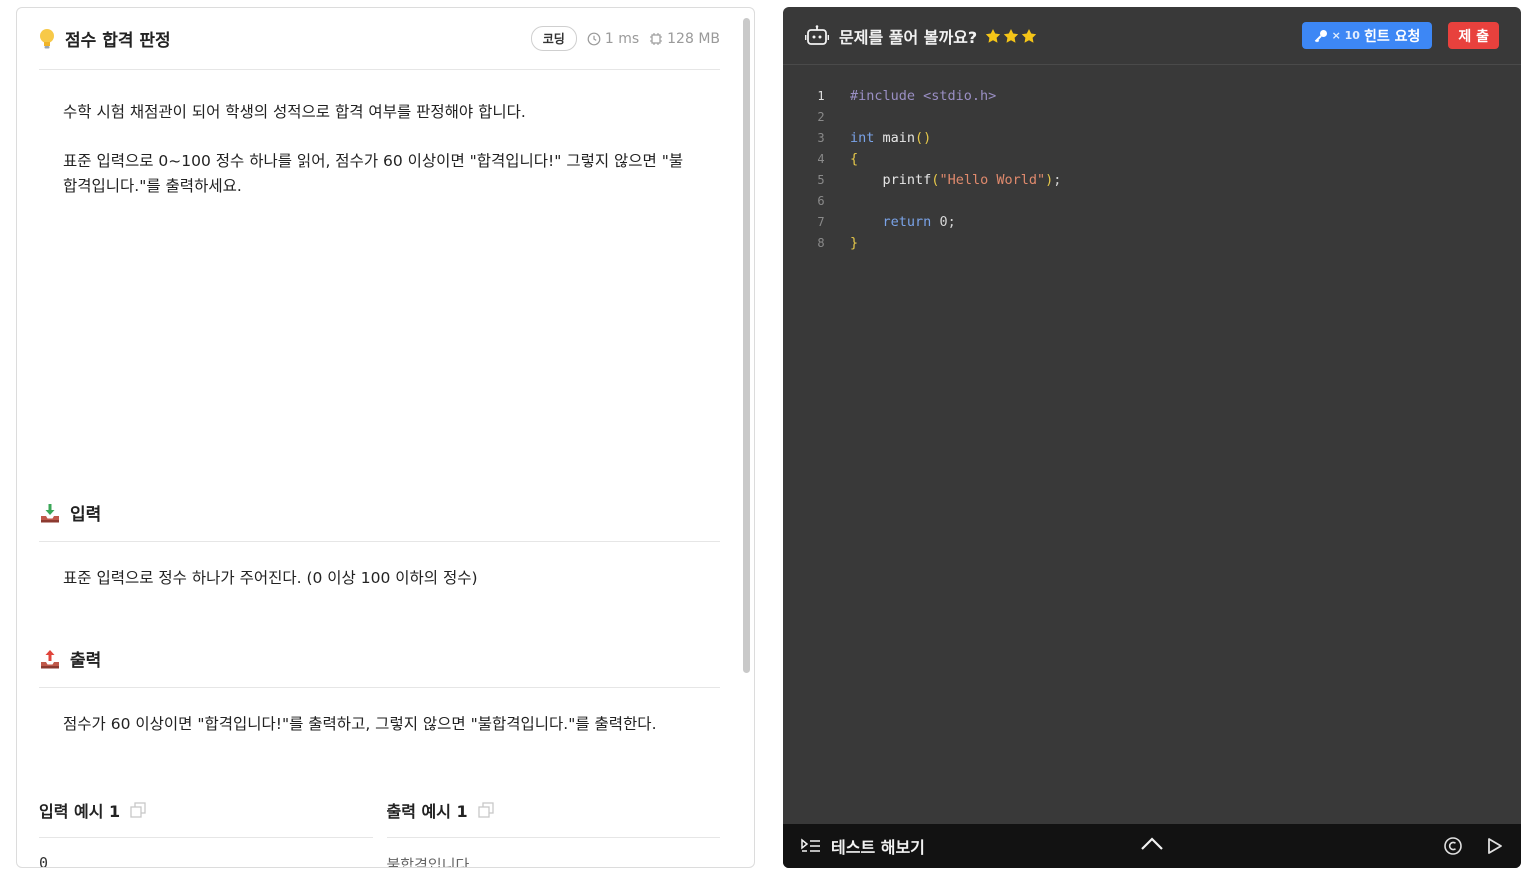 The height and width of the screenshot is (877, 1527). Describe the element at coordinates (86, 515) in the screenshot. I see `input-section-title: 입력` at that location.